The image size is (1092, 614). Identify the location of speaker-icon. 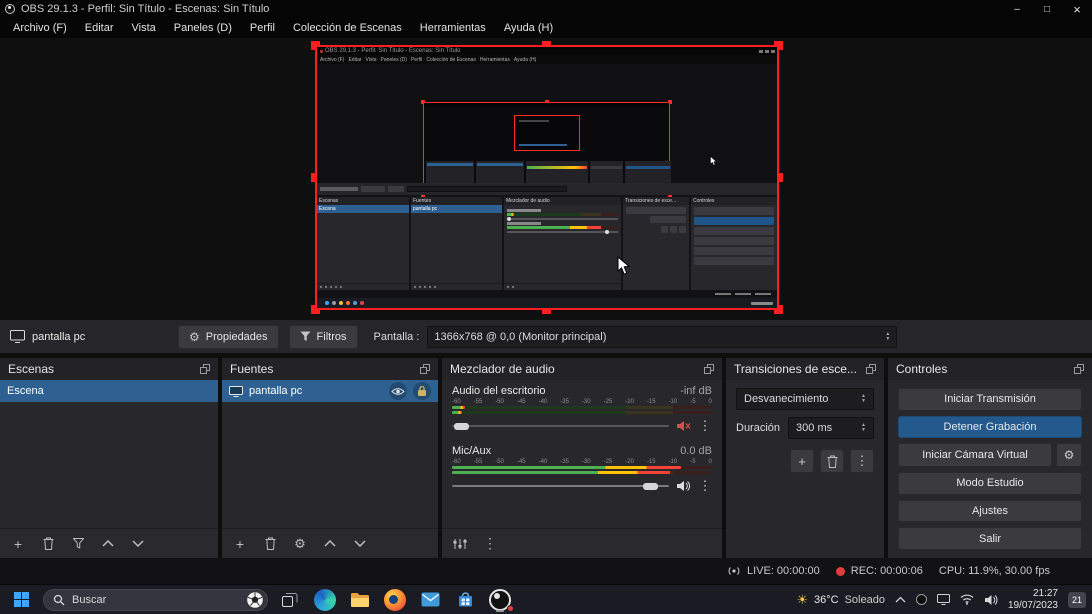
(683, 486).